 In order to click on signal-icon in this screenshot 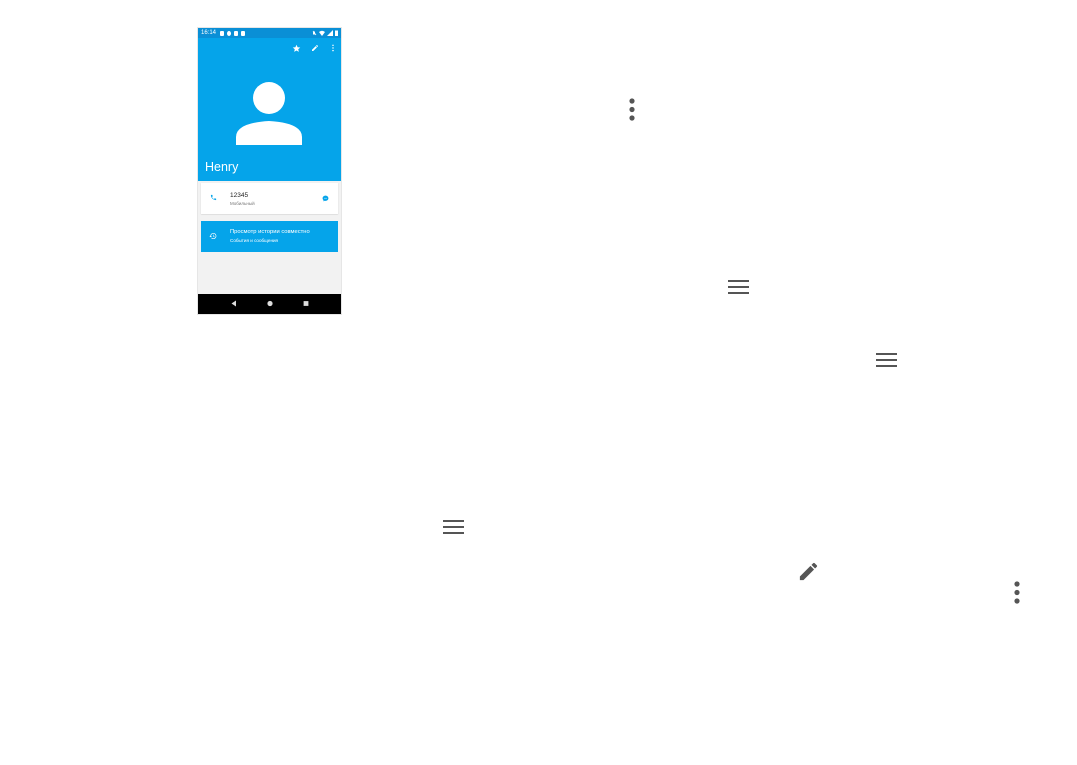, I will do `click(330, 33)`.